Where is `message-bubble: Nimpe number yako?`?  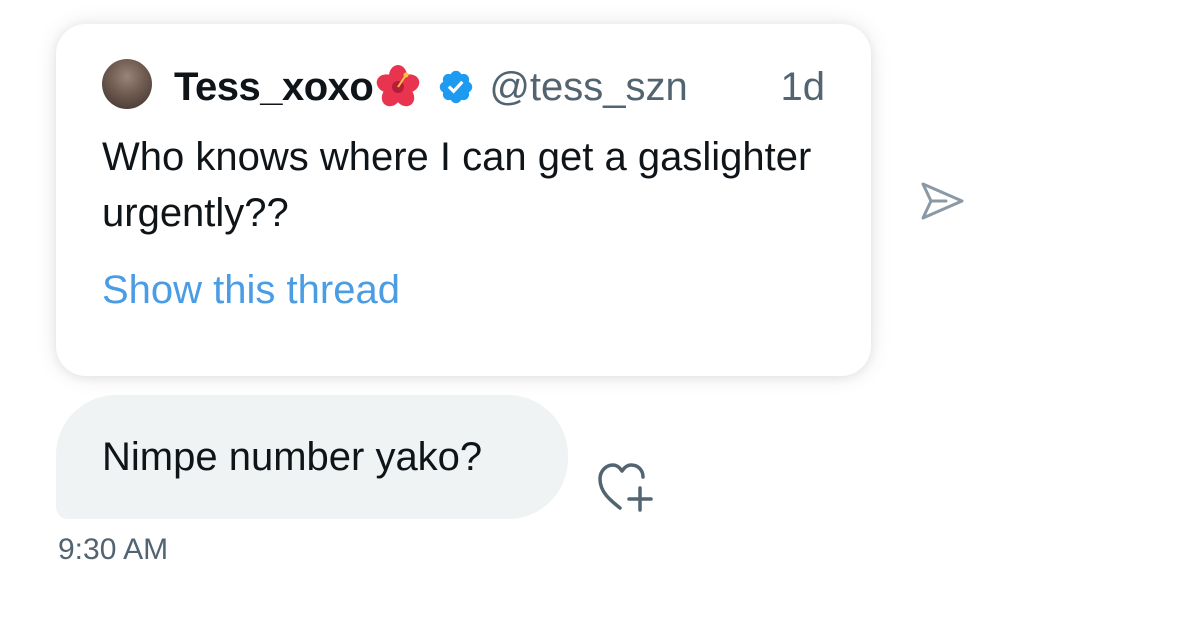 message-bubble: Nimpe number yako? is located at coordinates (312, 457).